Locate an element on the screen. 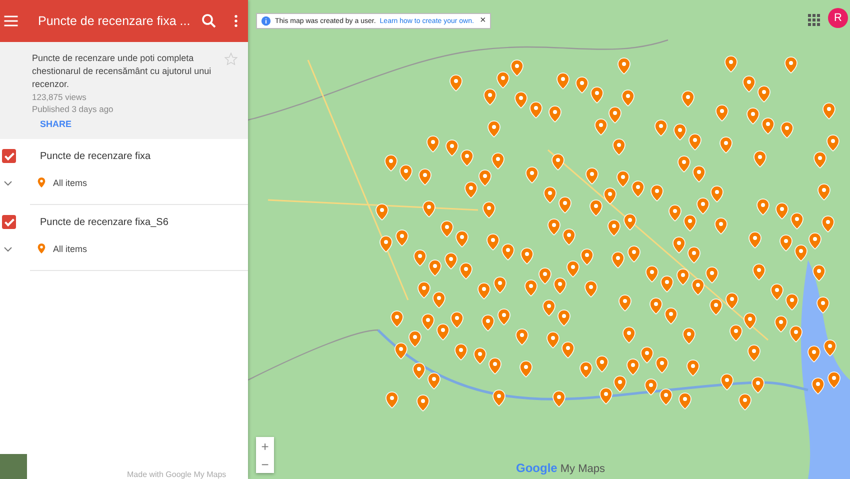  apps-grid-icon is located at coordinates (814, 20).